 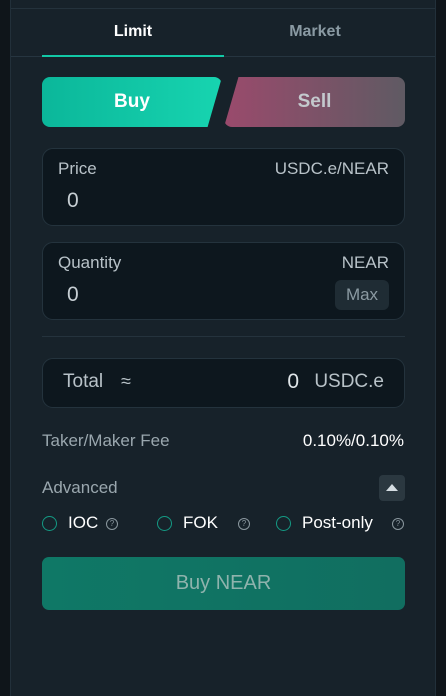 I want to click on post-only-label: Post-only, so click(x=337, y=522).